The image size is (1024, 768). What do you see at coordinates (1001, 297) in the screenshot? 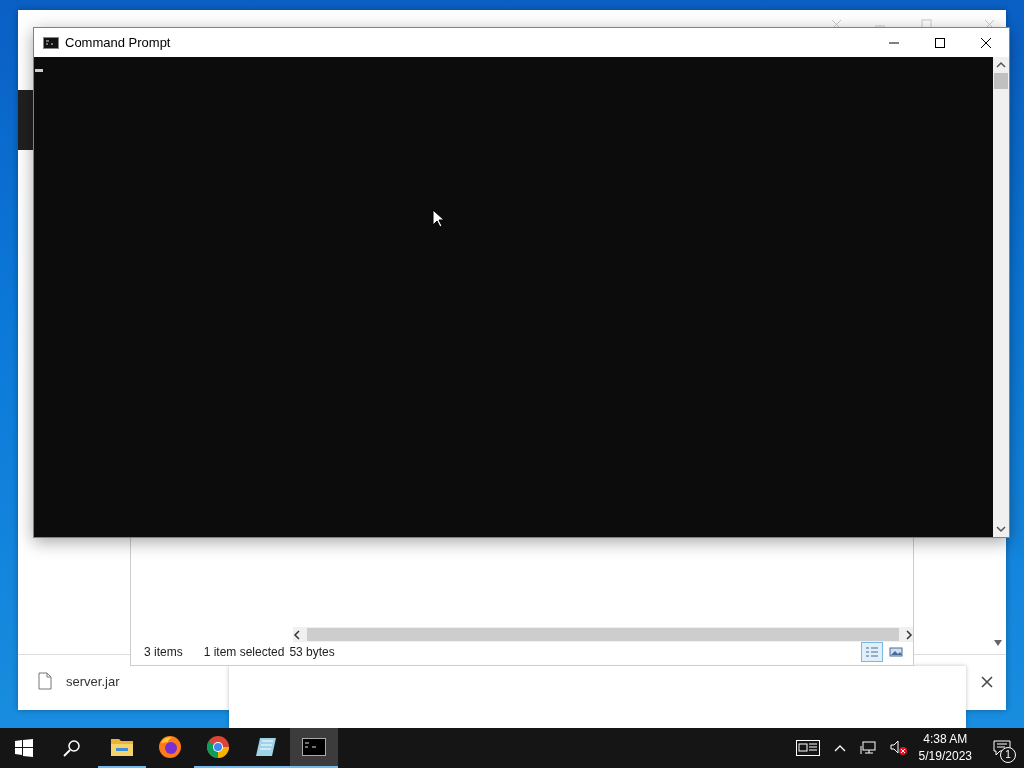
I see `vertical-scrollbar` at bounding box center [1001, 297].